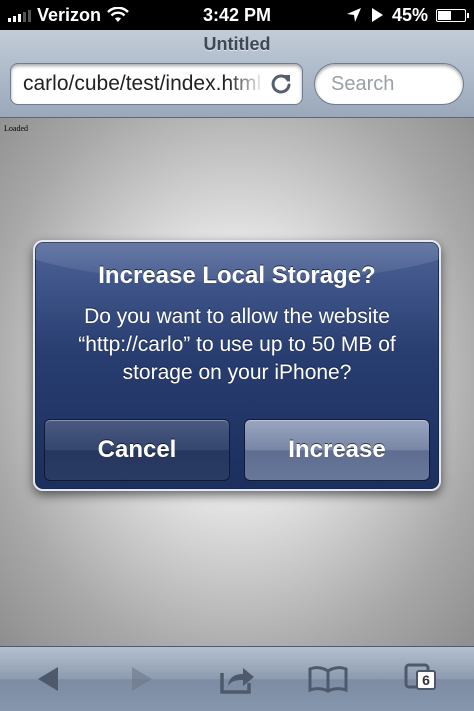 The width and height of the screenshot is (474, 711). Describe the element at coordinates (237, 450) in the screenshot. I see `alert-buttons: Cancel Increase` at that location.